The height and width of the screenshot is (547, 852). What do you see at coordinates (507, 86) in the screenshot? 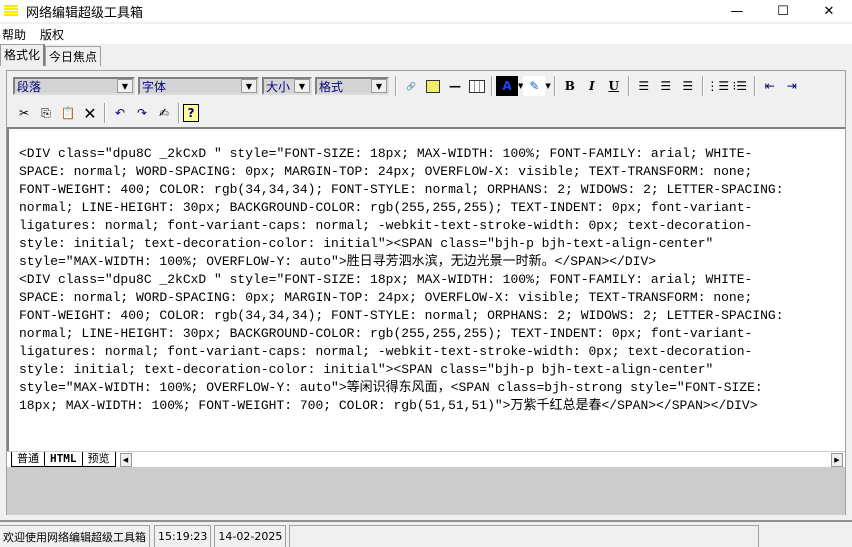
I see `font-color-icon: A` at bounding box center [507, 86].